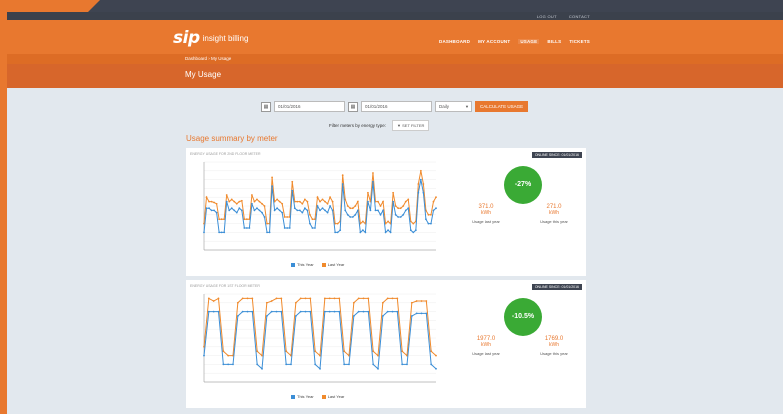 The height and width of the screenshot is (414, 783). Describe the element at coordinates (514, 41) in the screenshot. I see `main-nav: DASHBOARD MY ACCOUNT USAGE BILLS TICKETS` at that location.